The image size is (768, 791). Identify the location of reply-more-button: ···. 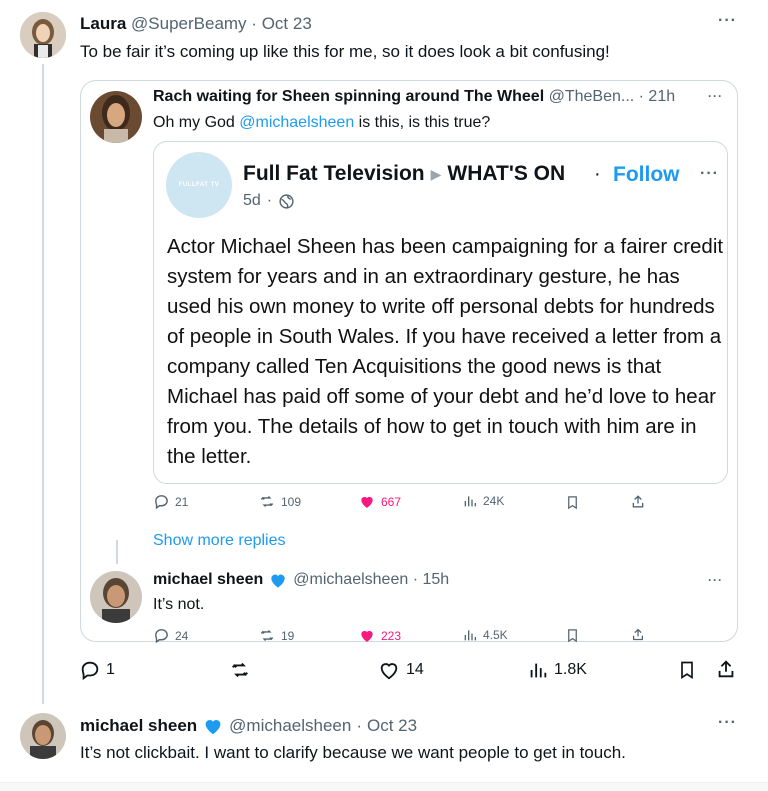
(715, 580).